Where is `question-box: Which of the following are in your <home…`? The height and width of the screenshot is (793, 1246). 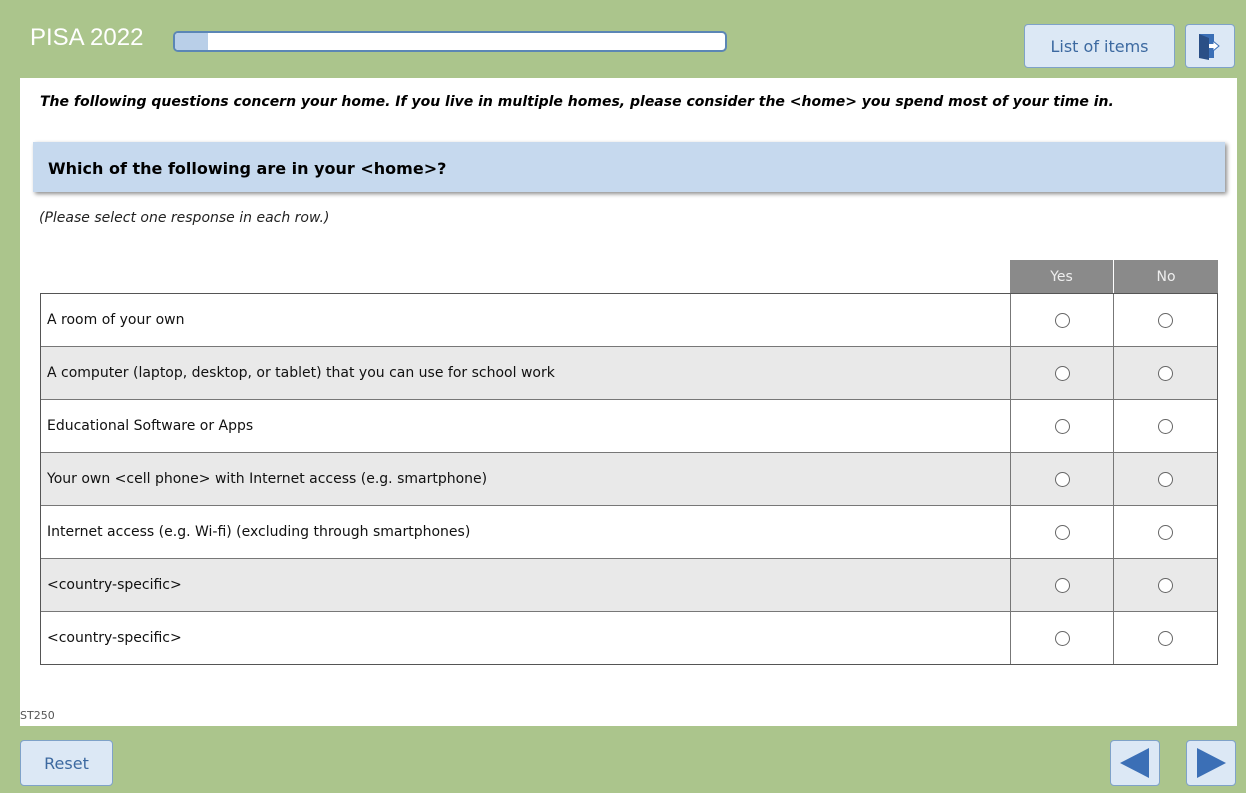
question-box: Which of the following are in your <home… is located at coordinates (629, 167).